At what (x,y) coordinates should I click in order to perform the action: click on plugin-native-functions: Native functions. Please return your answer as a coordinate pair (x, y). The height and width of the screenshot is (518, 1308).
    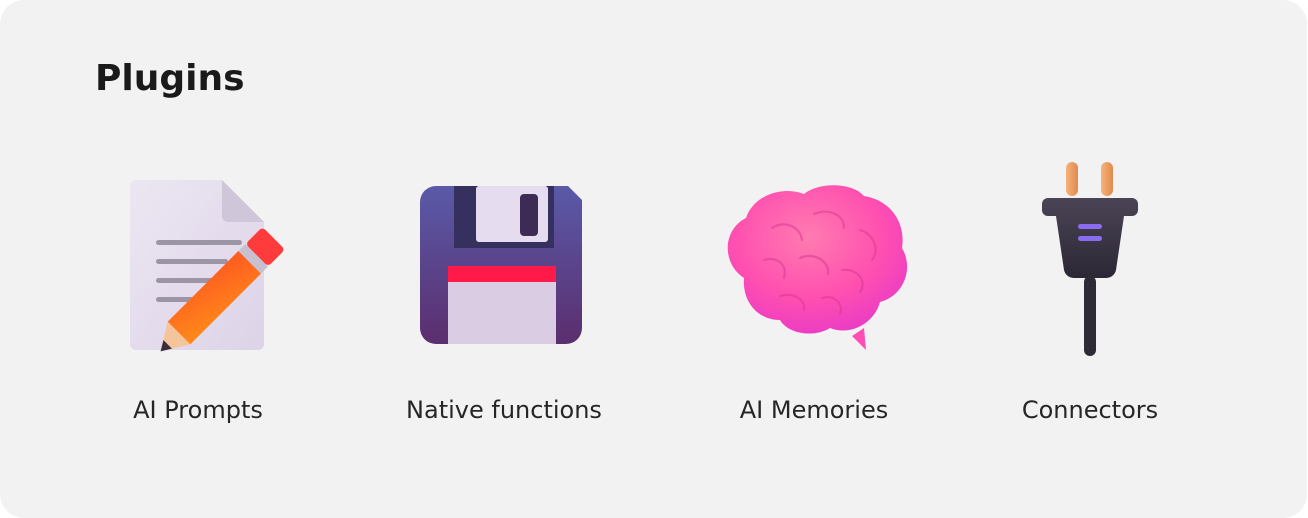
    Looking at the image, I should click on (504, 305).